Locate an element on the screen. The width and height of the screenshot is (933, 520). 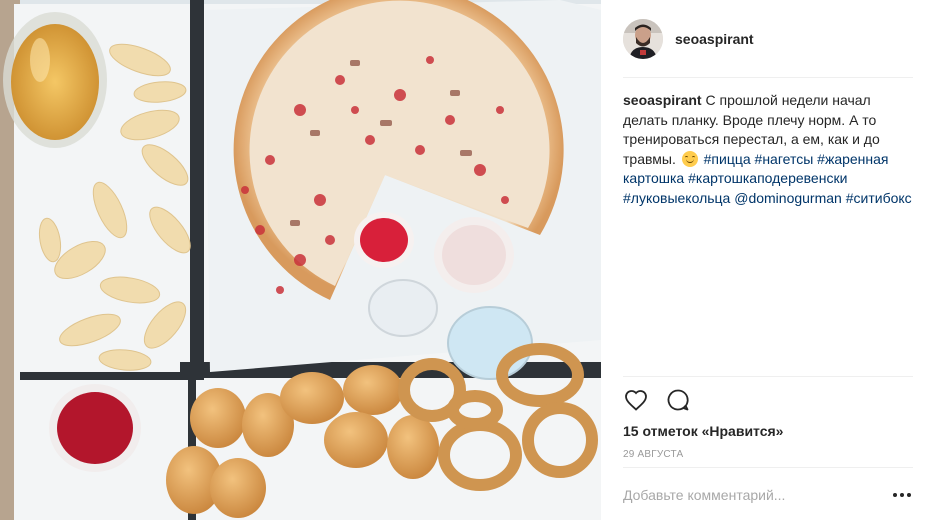
avatar-photo-icon is located at coordinates (643, 39).